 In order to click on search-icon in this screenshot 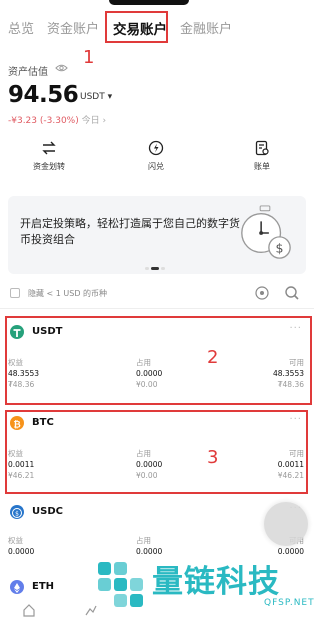, I will do `click(292, 293)`.